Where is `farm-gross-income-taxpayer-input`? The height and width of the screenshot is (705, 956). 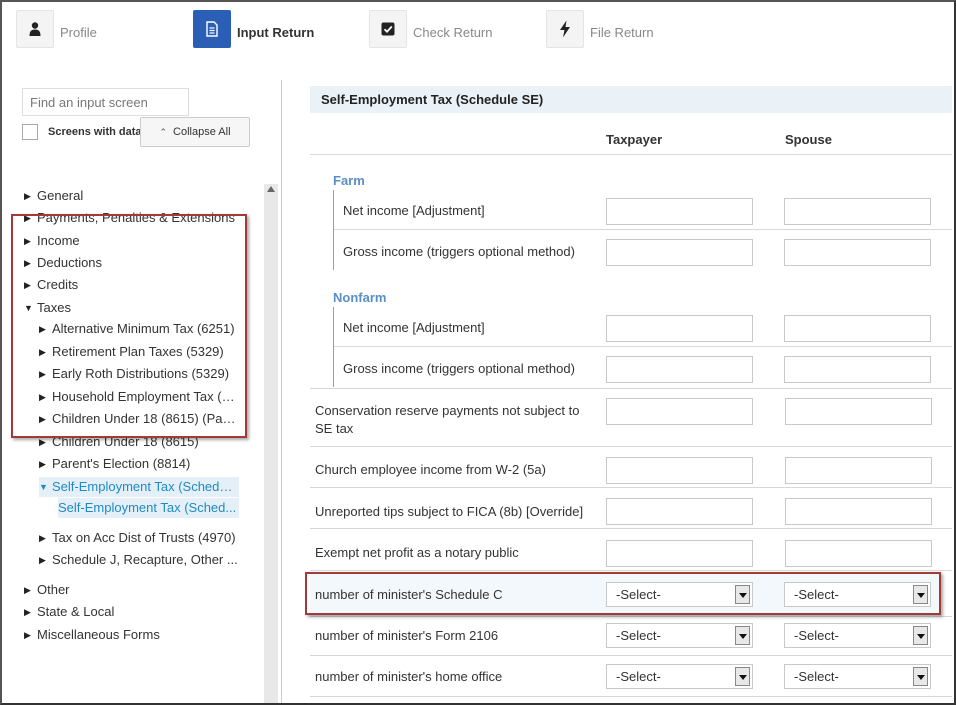 farm-gross-income-taxpayer-input is located at coordinates (679, 252).